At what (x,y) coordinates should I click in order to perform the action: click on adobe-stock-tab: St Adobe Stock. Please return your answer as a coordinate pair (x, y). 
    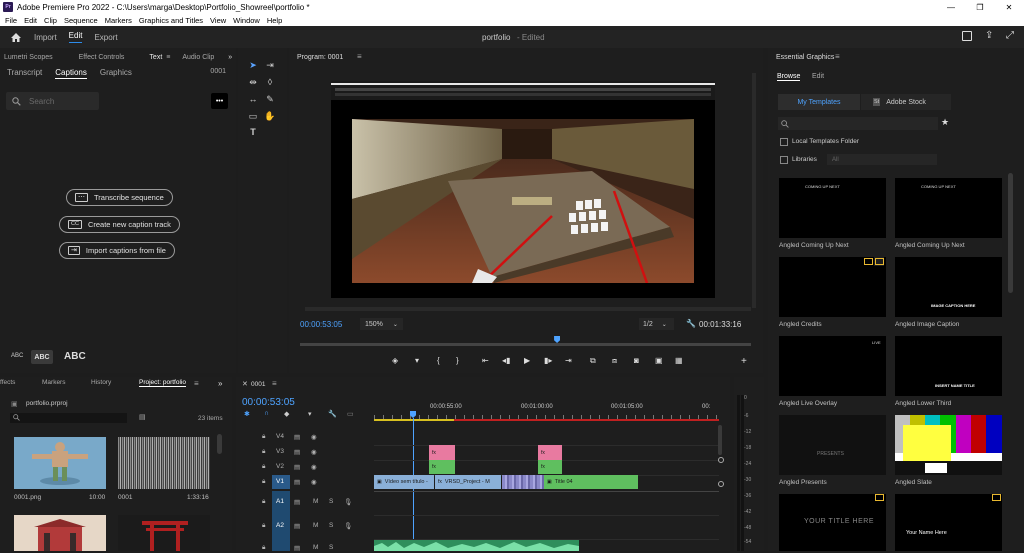
    Looking at the image, I should click on (906, 102).